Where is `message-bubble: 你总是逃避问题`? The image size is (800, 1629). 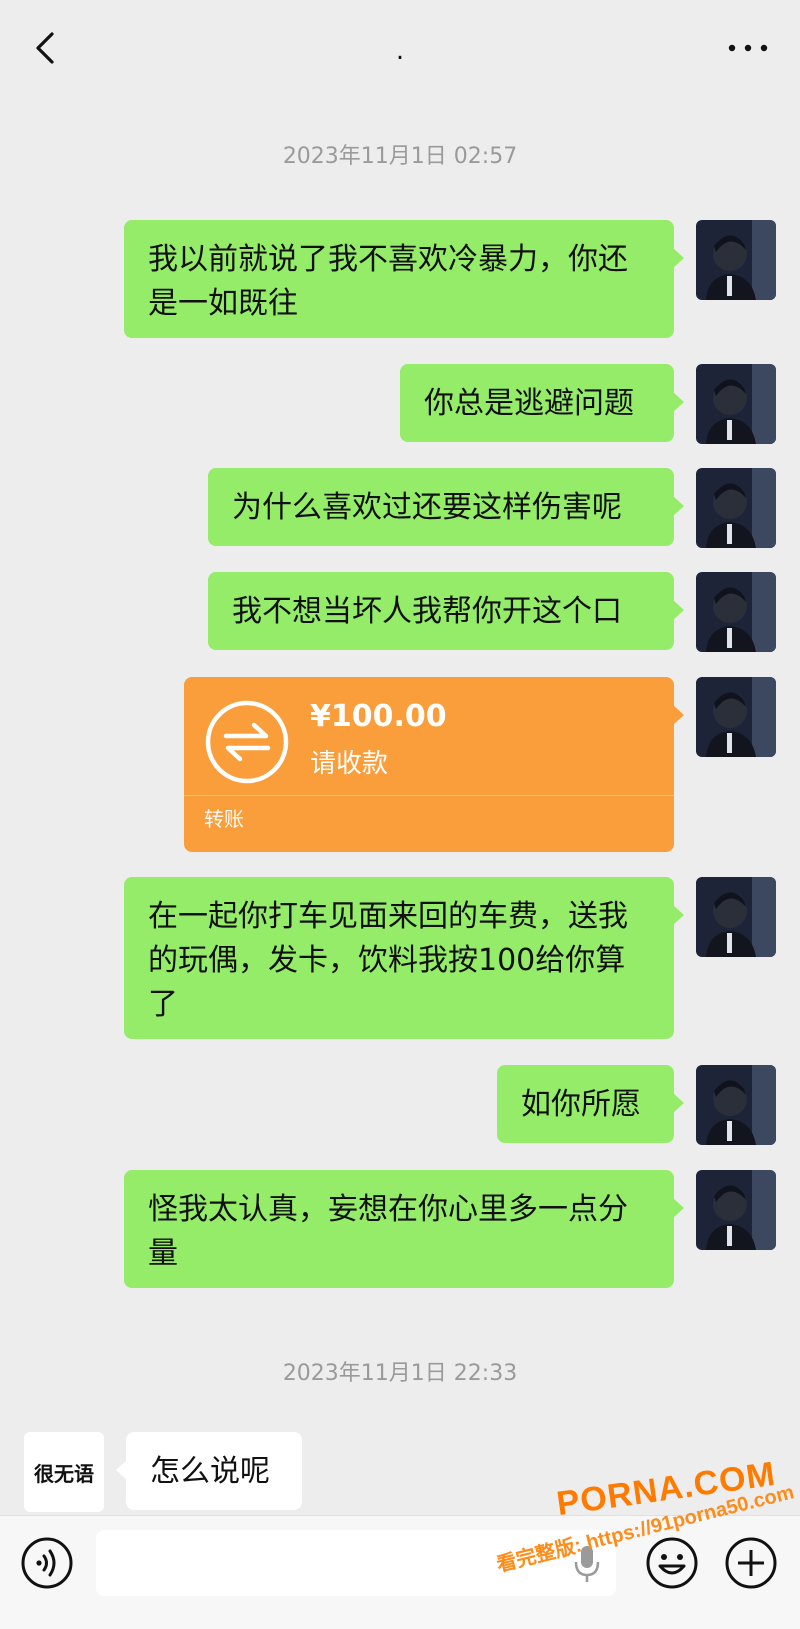 message-bubble: 你总是逃避问题 is located at coordinates (542, 403).